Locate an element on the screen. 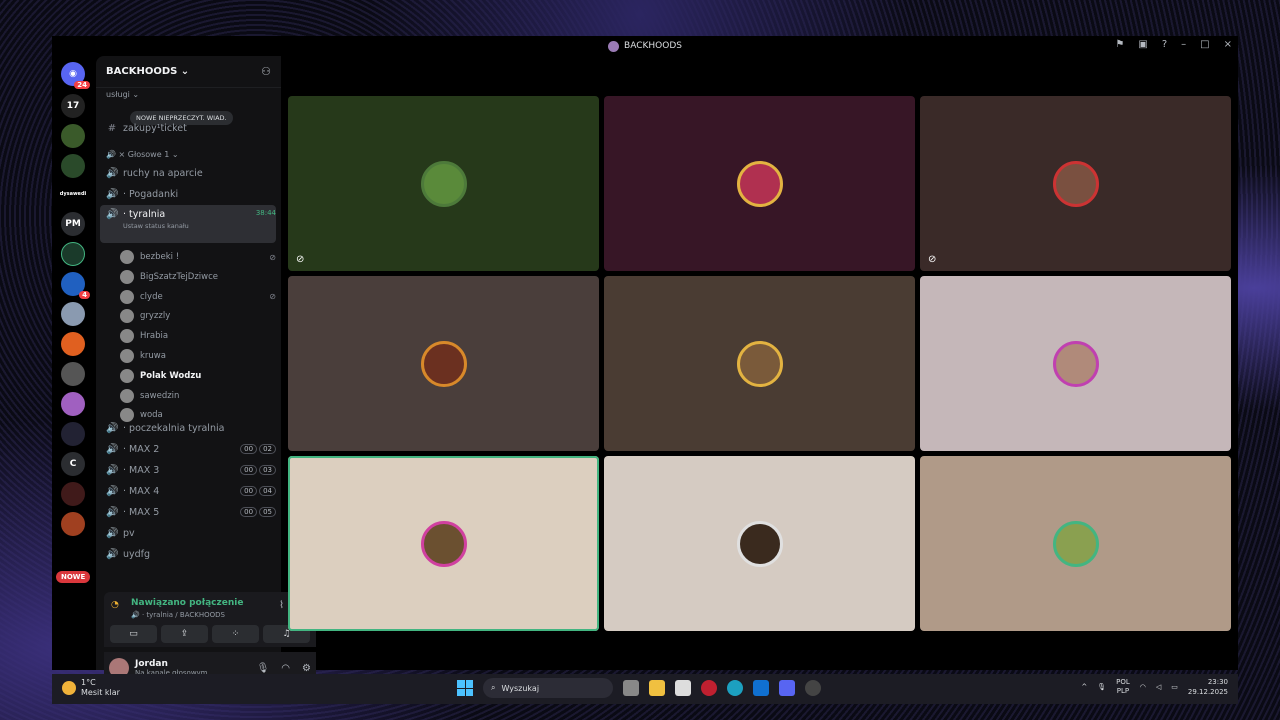  opera-icon is located at coordinates (709, 688).